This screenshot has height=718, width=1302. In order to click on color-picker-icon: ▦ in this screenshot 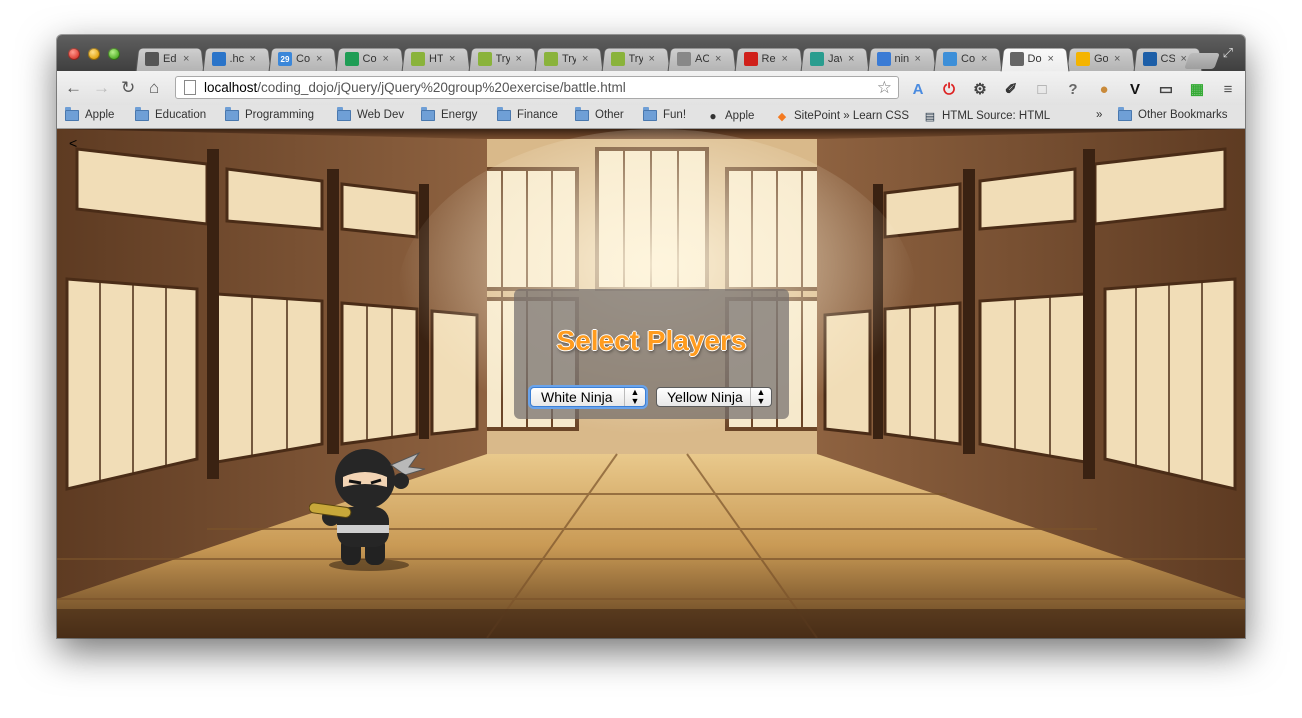, I will do `click(1197, 89)`.